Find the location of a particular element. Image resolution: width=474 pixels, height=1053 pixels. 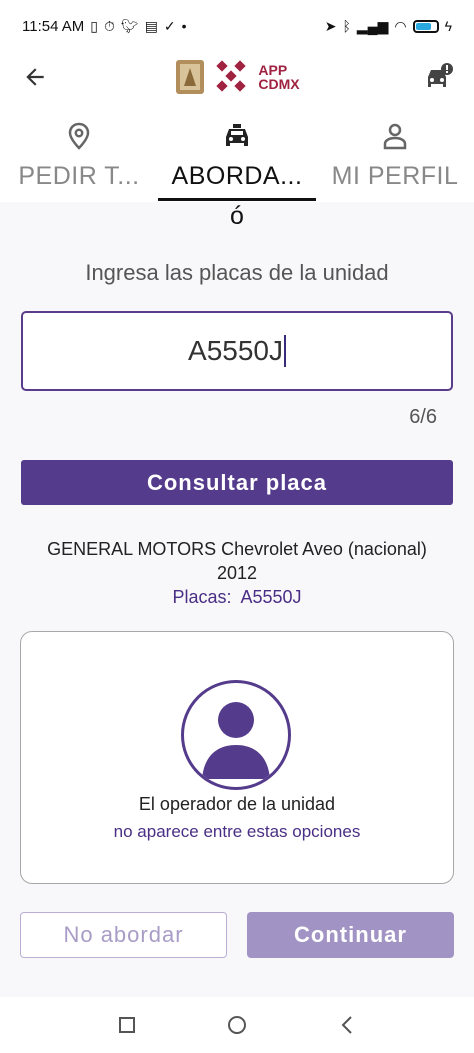

no-board-button: No abordar is located at coordinates (123, 935).